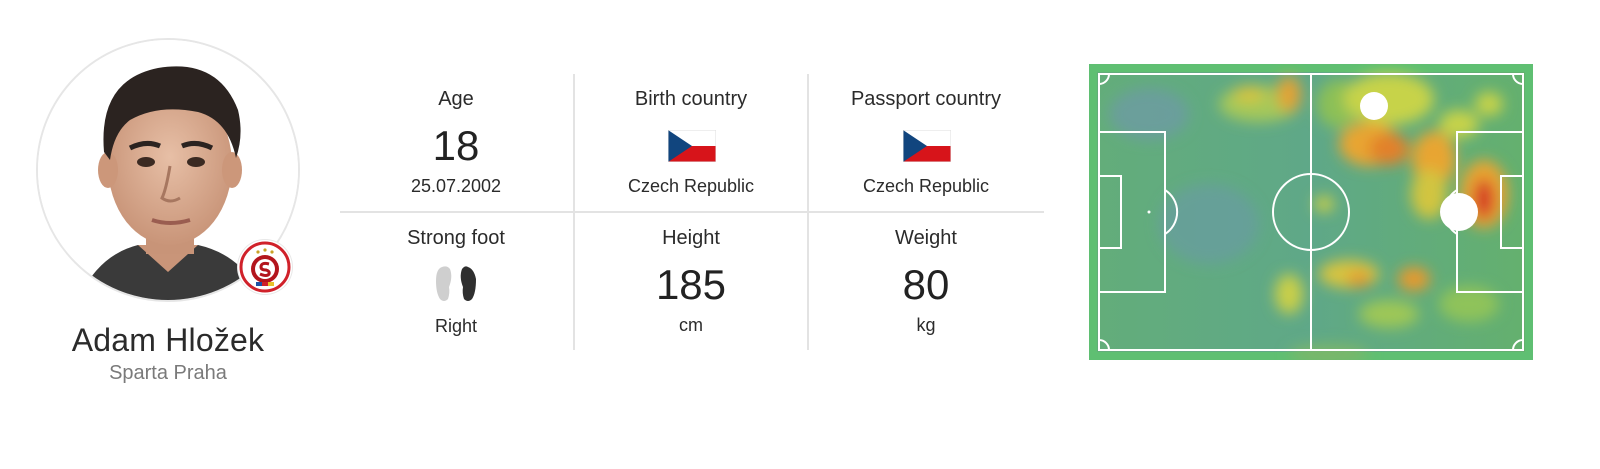 The height and width of the screenshot is (469, 1600). What do you see at coordinates (456, 238) in the screenshot?
I see `stat-label: Strong foot` at bounding box center [456, 238].